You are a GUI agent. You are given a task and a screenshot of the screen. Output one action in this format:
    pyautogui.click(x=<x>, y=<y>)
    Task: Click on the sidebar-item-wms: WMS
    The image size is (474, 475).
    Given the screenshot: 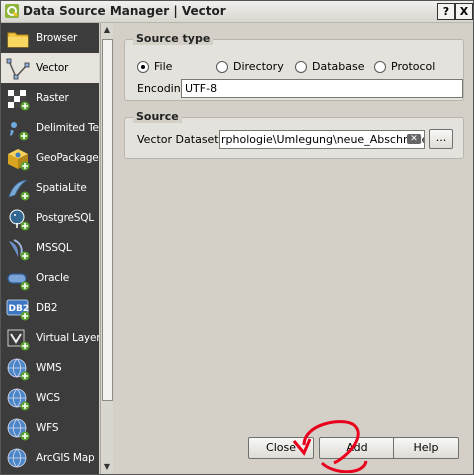 What is the action you would take?
    pyautogui.click(x=50, y=368)
    